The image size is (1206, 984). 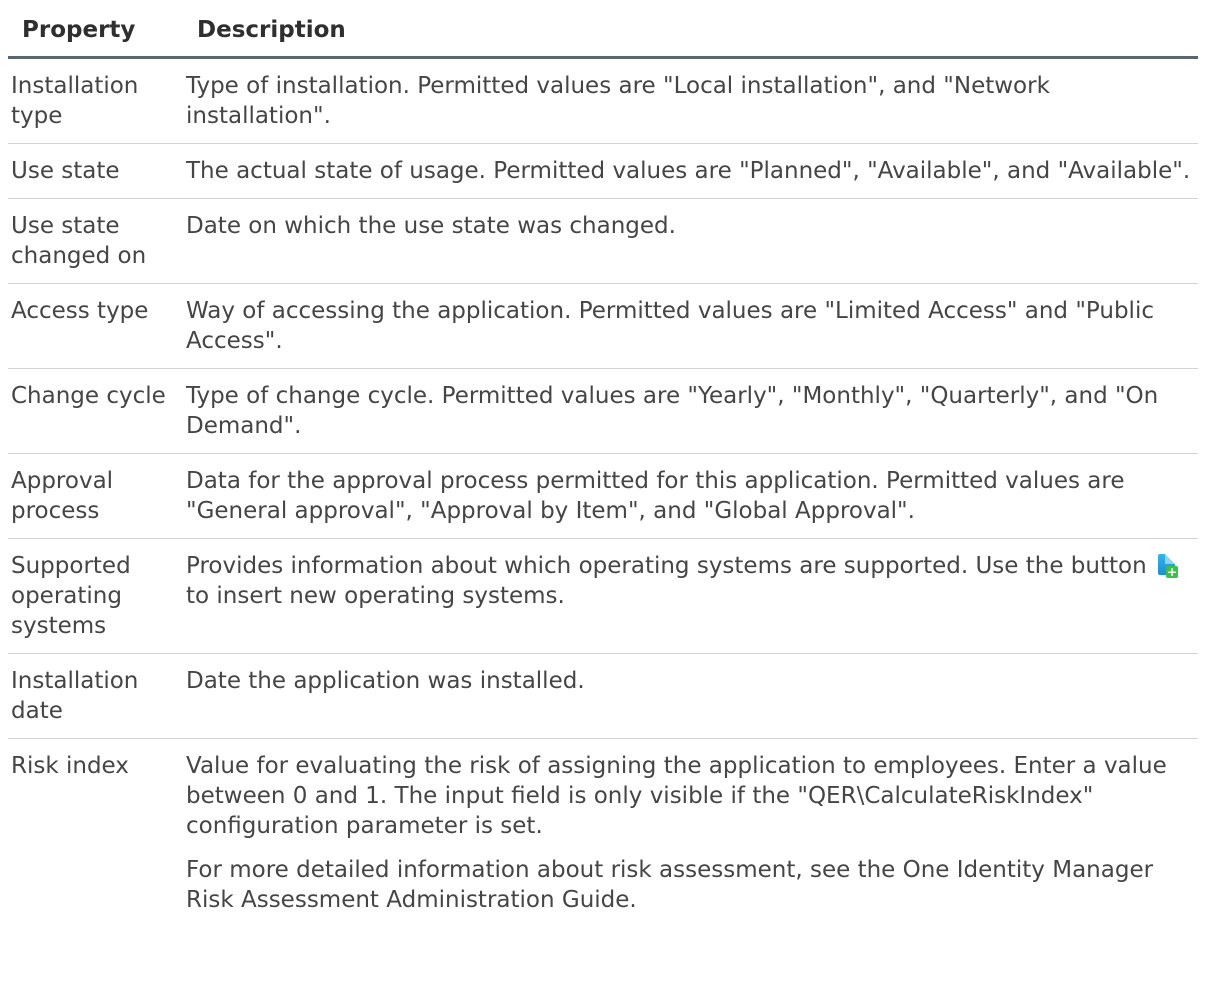 What do you see at coordinates (95, 29) in the screenshot?
I see `header-property: Property` at bounding box center [95, 29].